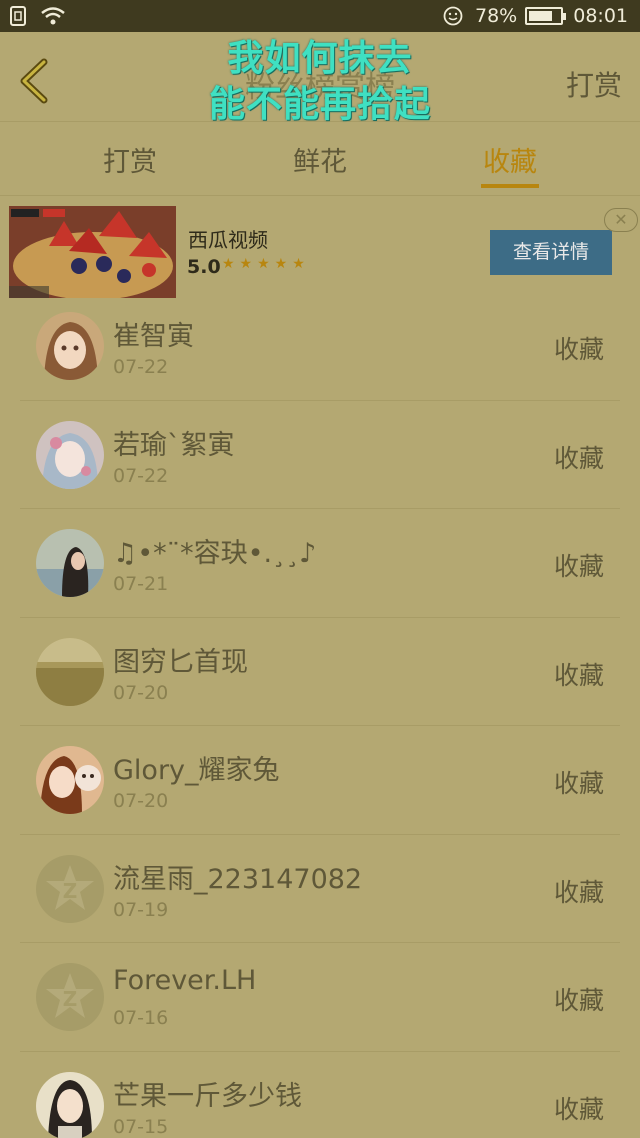  What do you see at coordinates (18, 16) in the screenshot?
I see `sim-icon` at bounding box center [18, 16].